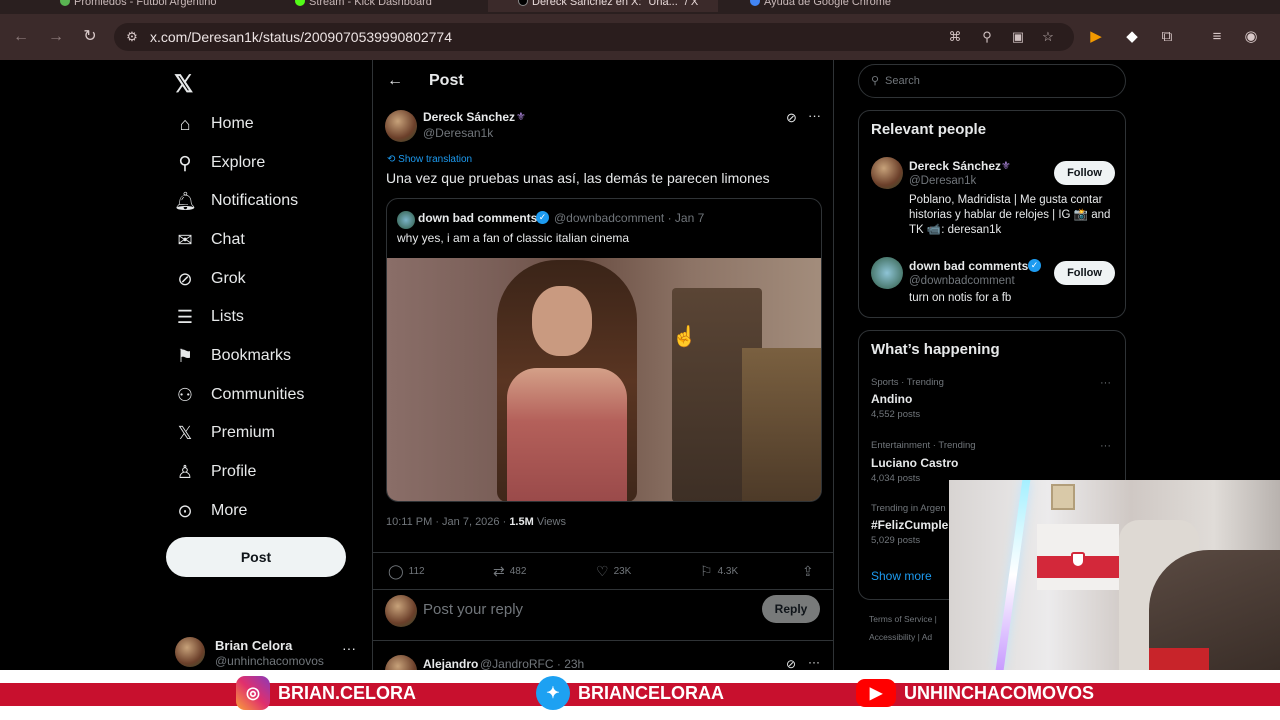 This screenshot has width=1280, height=720. Describe the element at coordinates (215, 472) in the screenshot. I see `sidebar-item-profile: ♙ Profile` at that location.